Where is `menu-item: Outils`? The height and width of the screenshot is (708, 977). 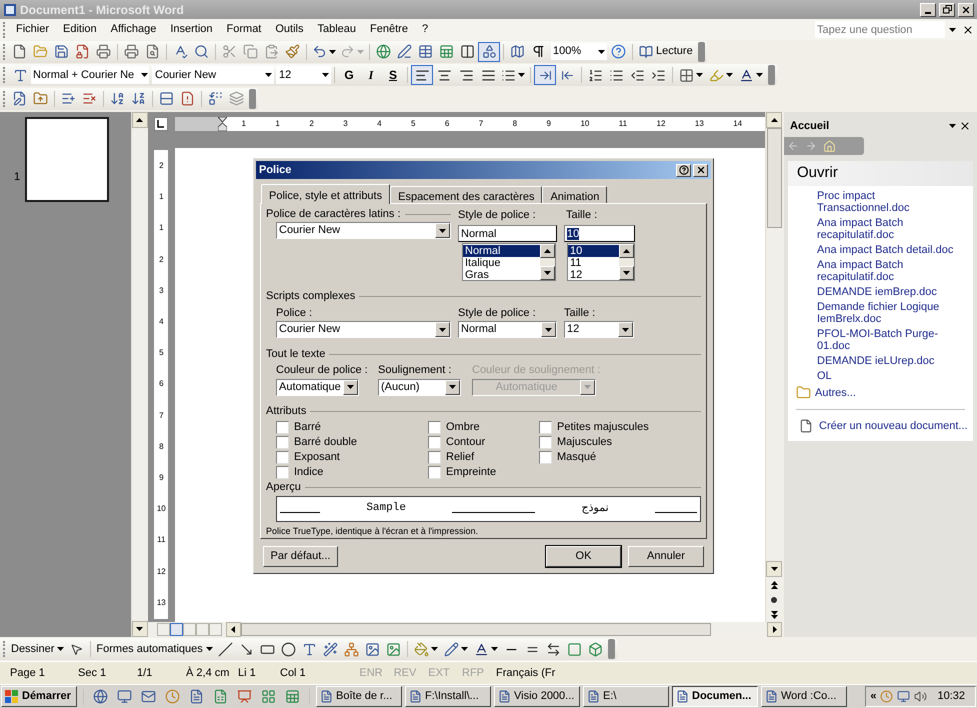
menu-item: Outils is located at coordinates (289, 29).